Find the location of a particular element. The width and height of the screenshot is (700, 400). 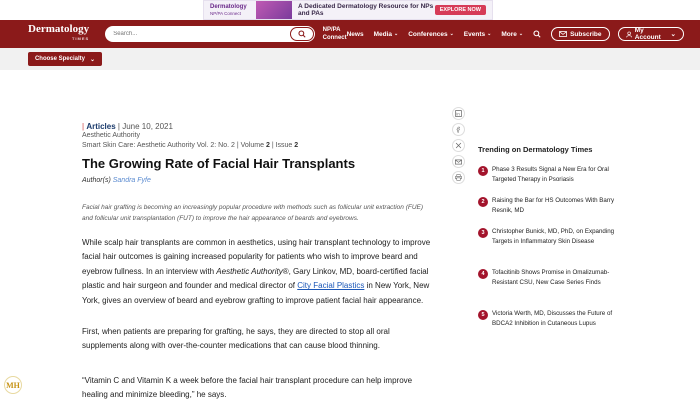

article-authors: Author(s) Sandra Fyfe is located at coordinates (116, 180).